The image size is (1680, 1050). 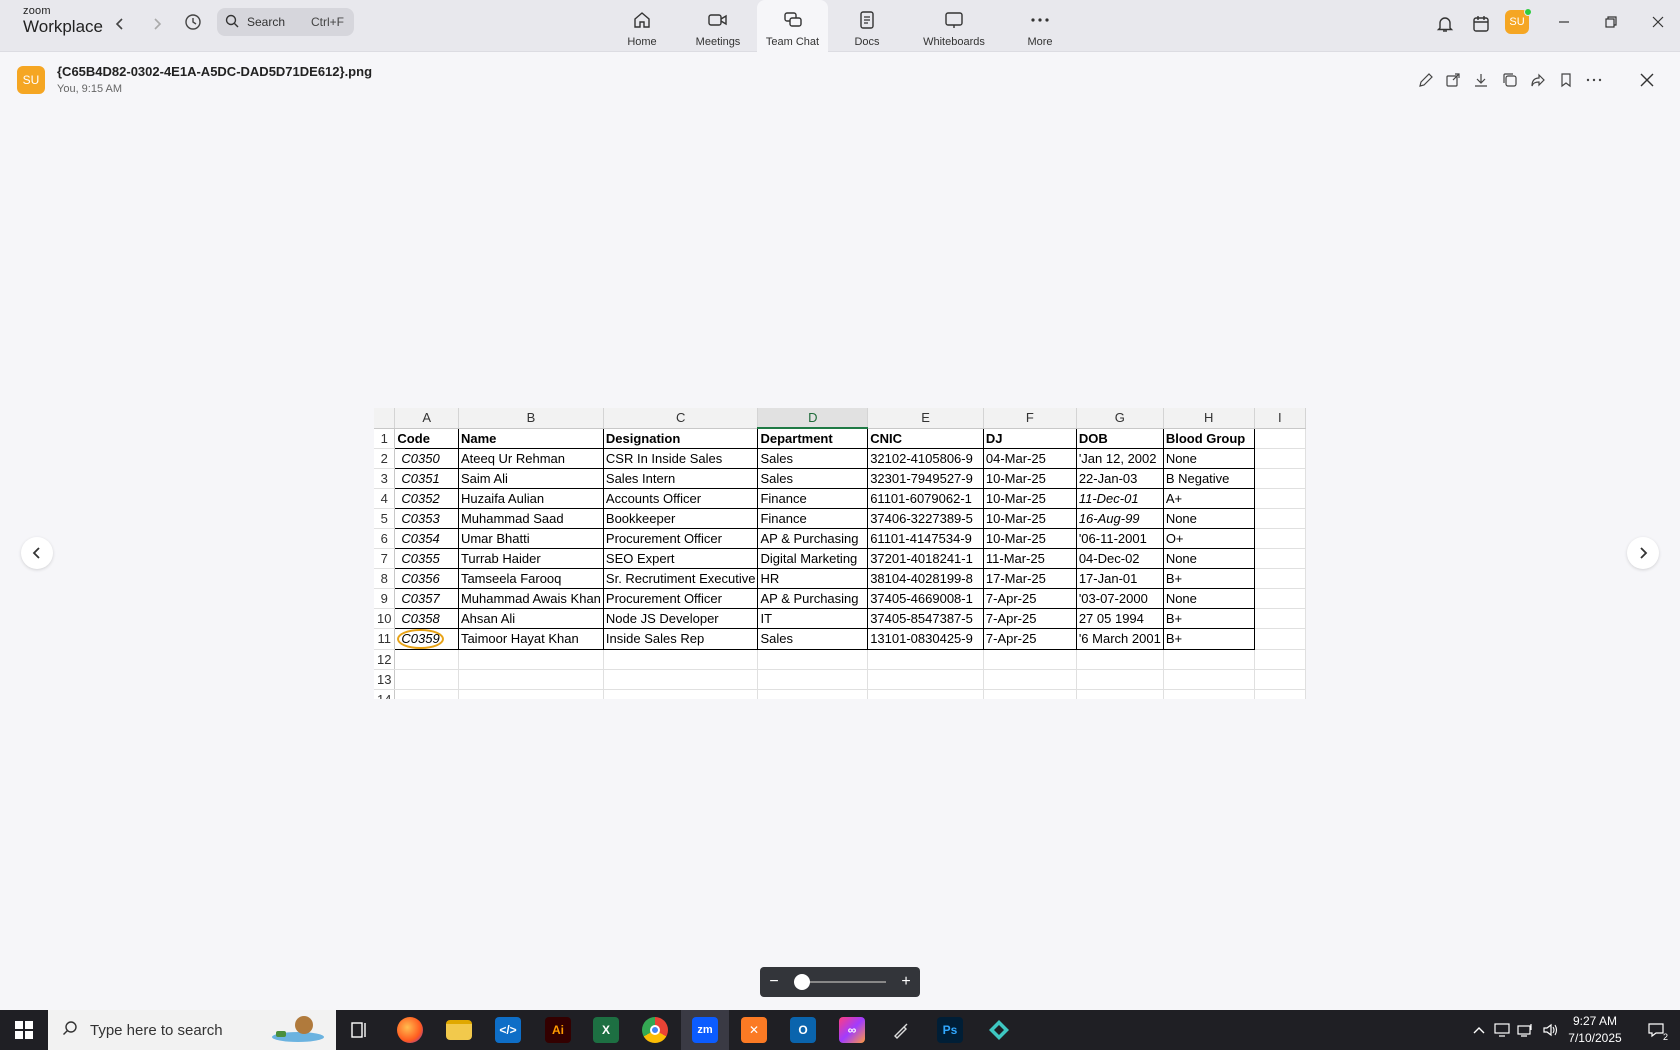 I want to click on sheet-header-cell: Designation, so click(x=680, y=438).